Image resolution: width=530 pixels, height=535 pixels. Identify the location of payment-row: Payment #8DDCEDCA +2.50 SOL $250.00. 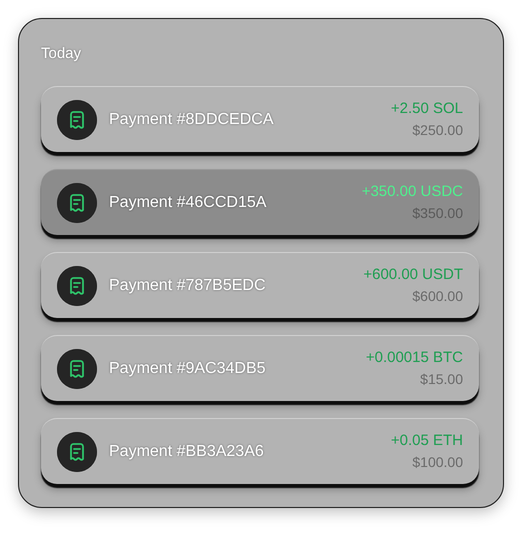
(260, 119).